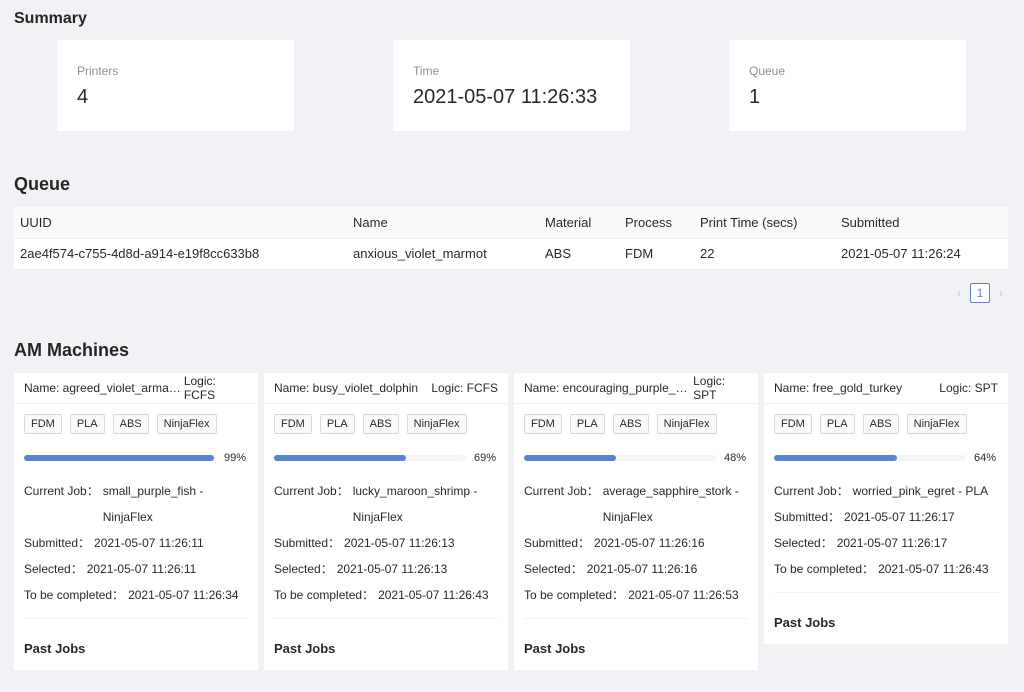  I want to click on column-header-uuid: UUID, so click(180, 223).